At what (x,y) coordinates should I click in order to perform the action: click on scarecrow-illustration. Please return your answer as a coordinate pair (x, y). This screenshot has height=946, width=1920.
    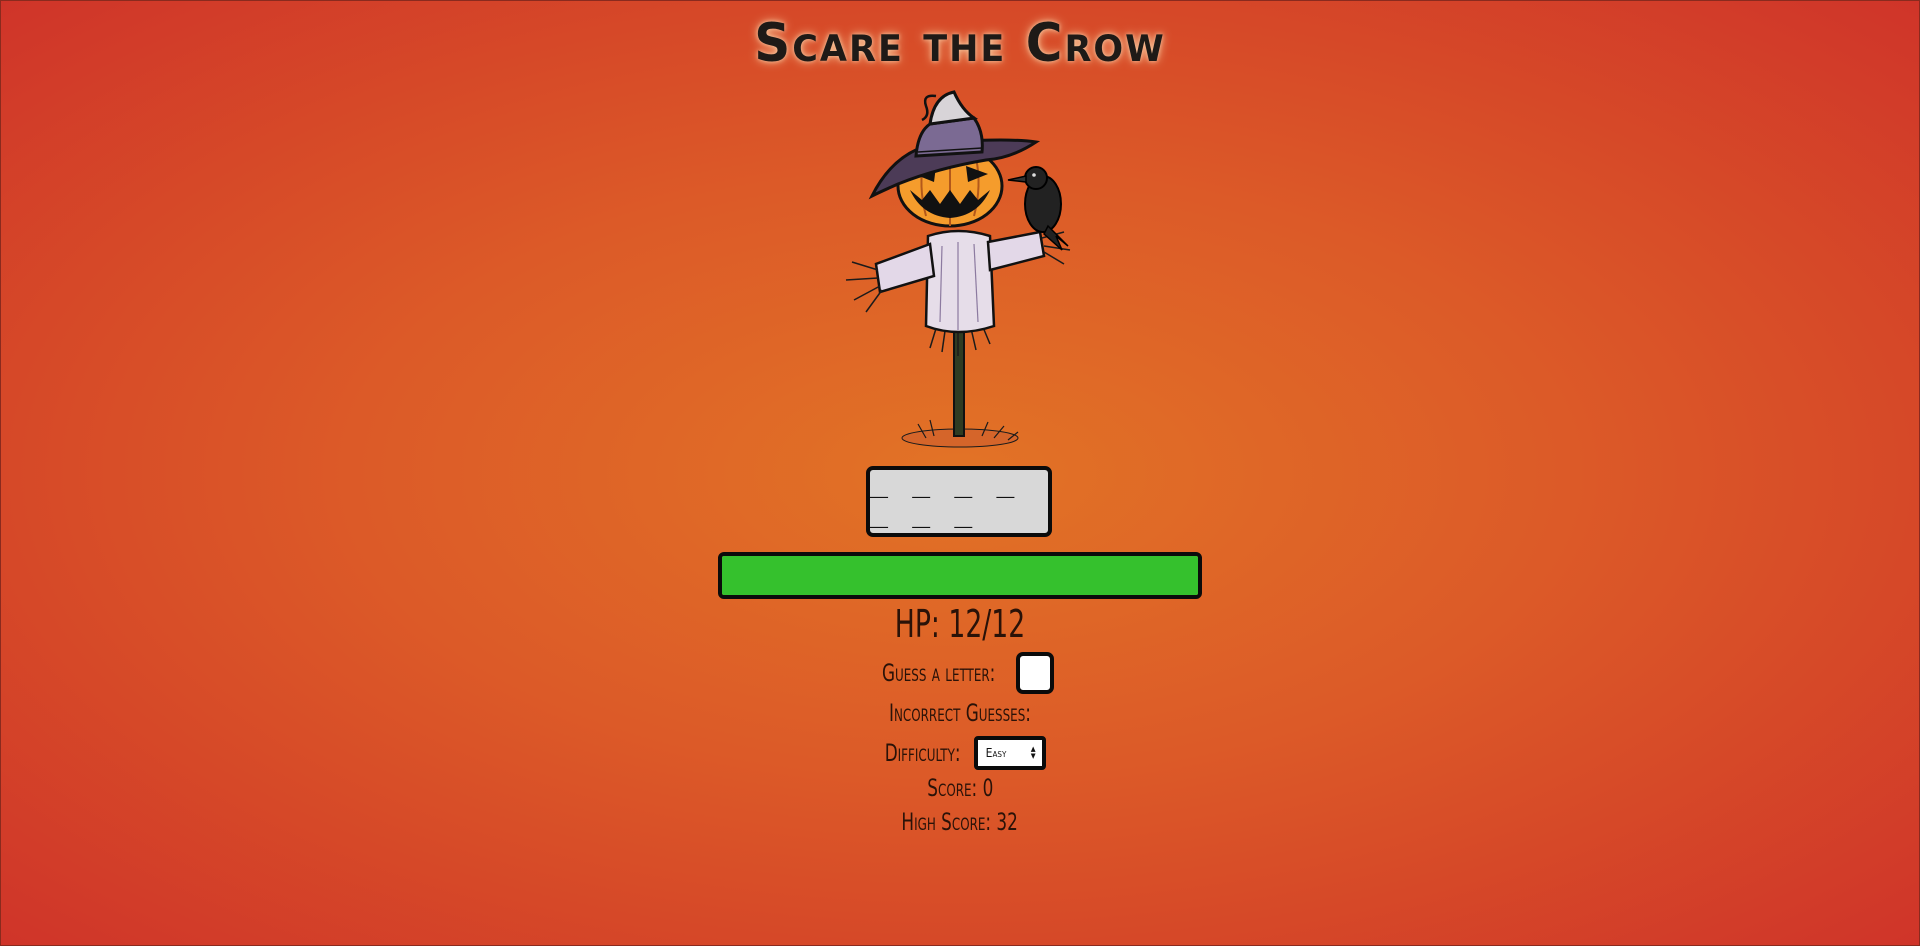
    Looking at the image, I should click on (958, 269).